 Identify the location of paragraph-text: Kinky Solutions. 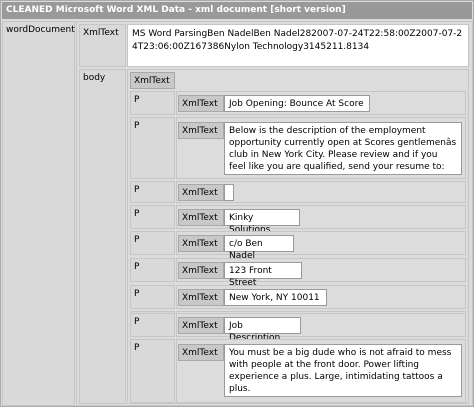
(262, 222).